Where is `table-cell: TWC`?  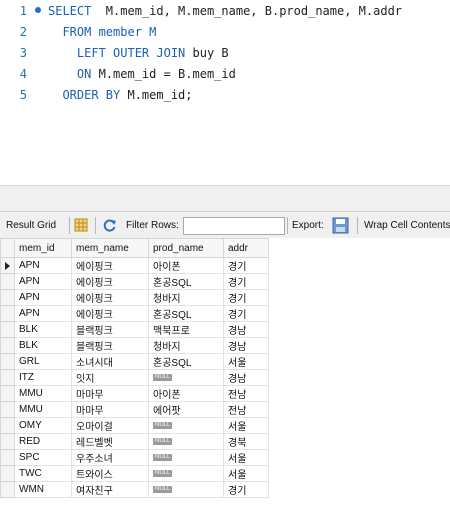 table-cell: TWC is located at coordinates (43, 473).